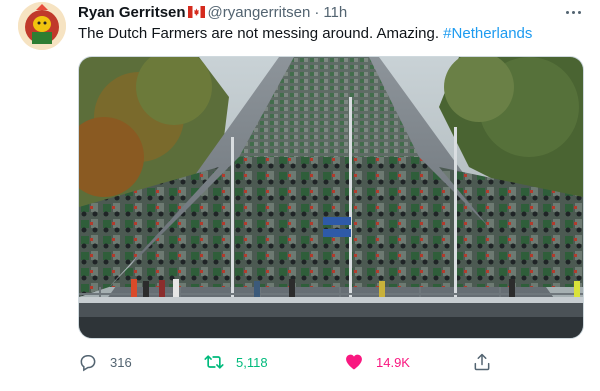 This screenshot has width=600, height=391. I want to click on author-name: Ryan Gerritsen, so click(132, 12).